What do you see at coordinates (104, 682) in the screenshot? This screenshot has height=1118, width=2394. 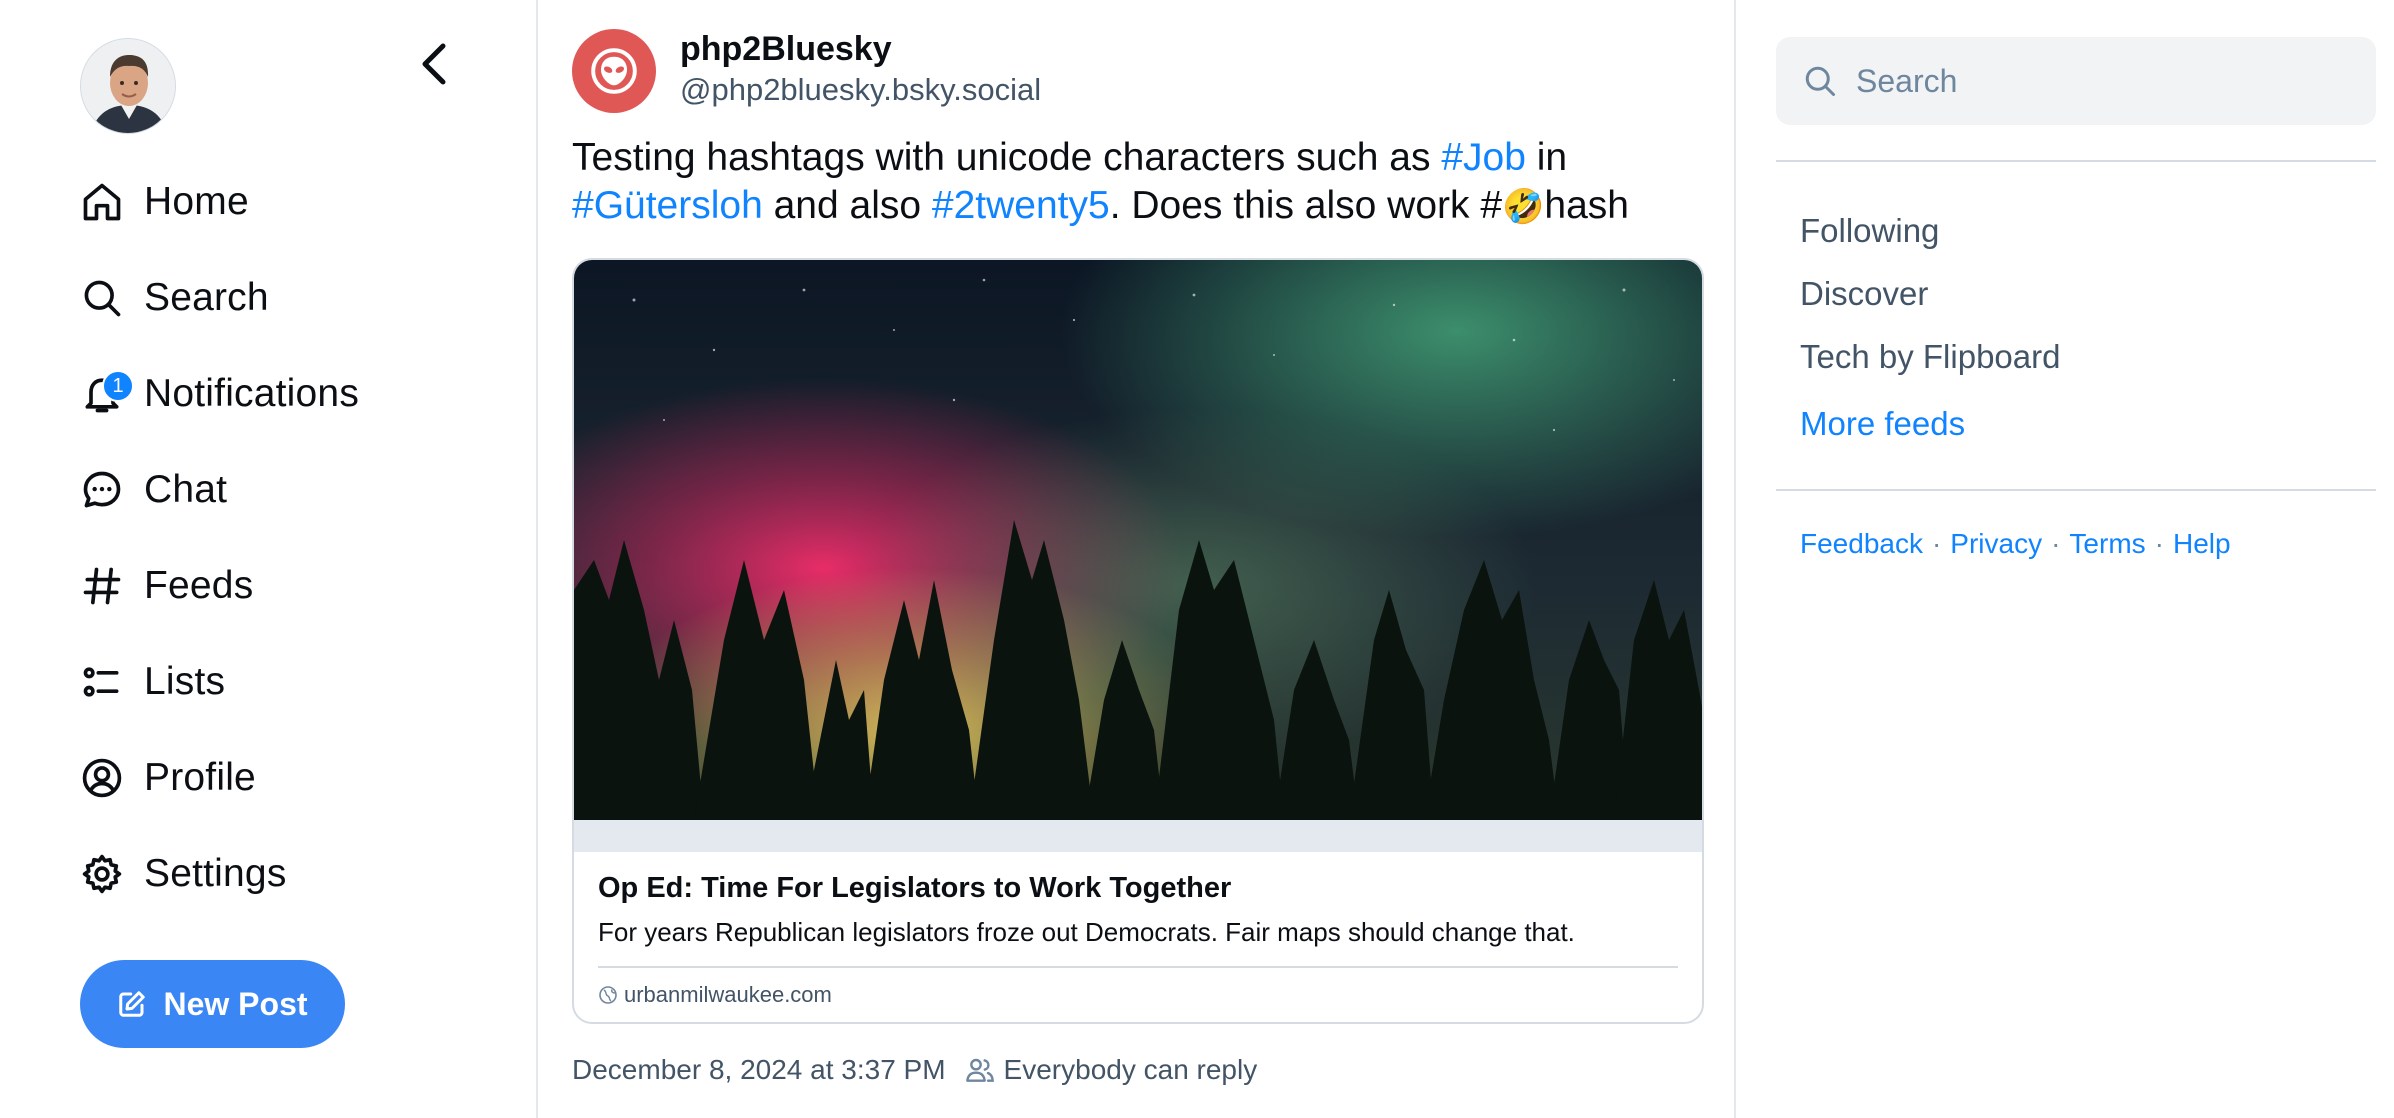 I see `list-icon` at bounding box center [104, 682].